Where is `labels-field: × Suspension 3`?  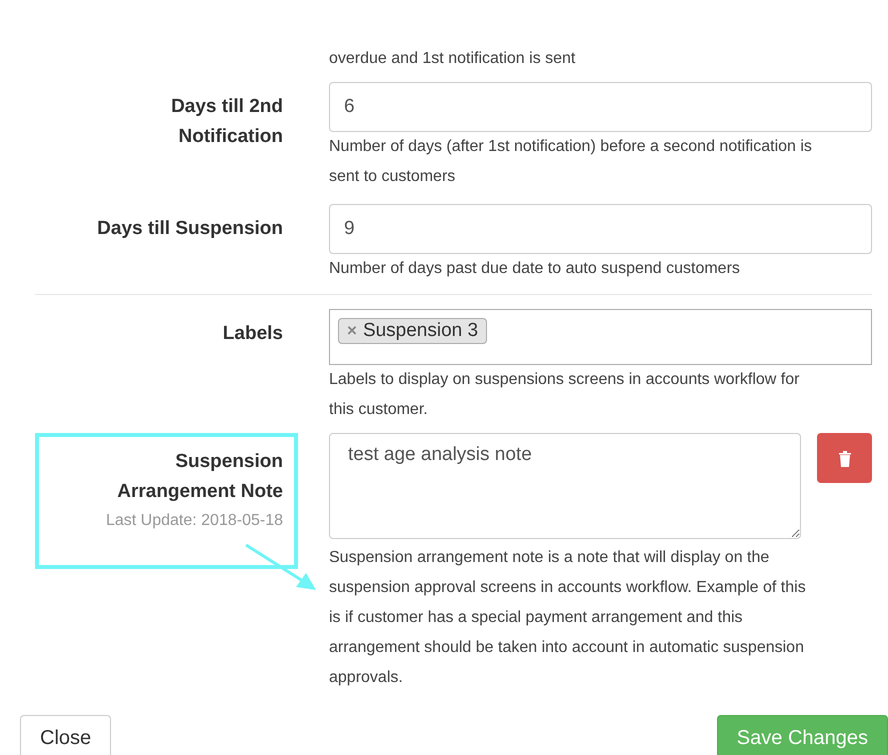
labels-field: × Suspension 3 is located at coordinates (600, 337).